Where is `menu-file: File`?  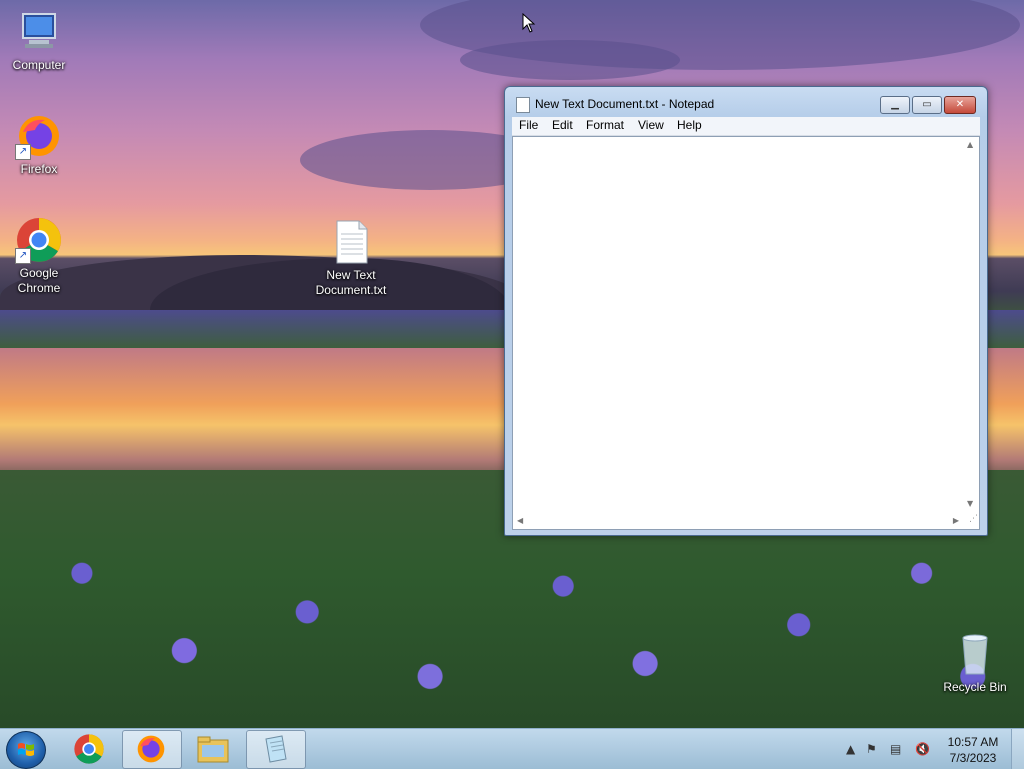 menu-file: File is located at coordinates (528, 125).